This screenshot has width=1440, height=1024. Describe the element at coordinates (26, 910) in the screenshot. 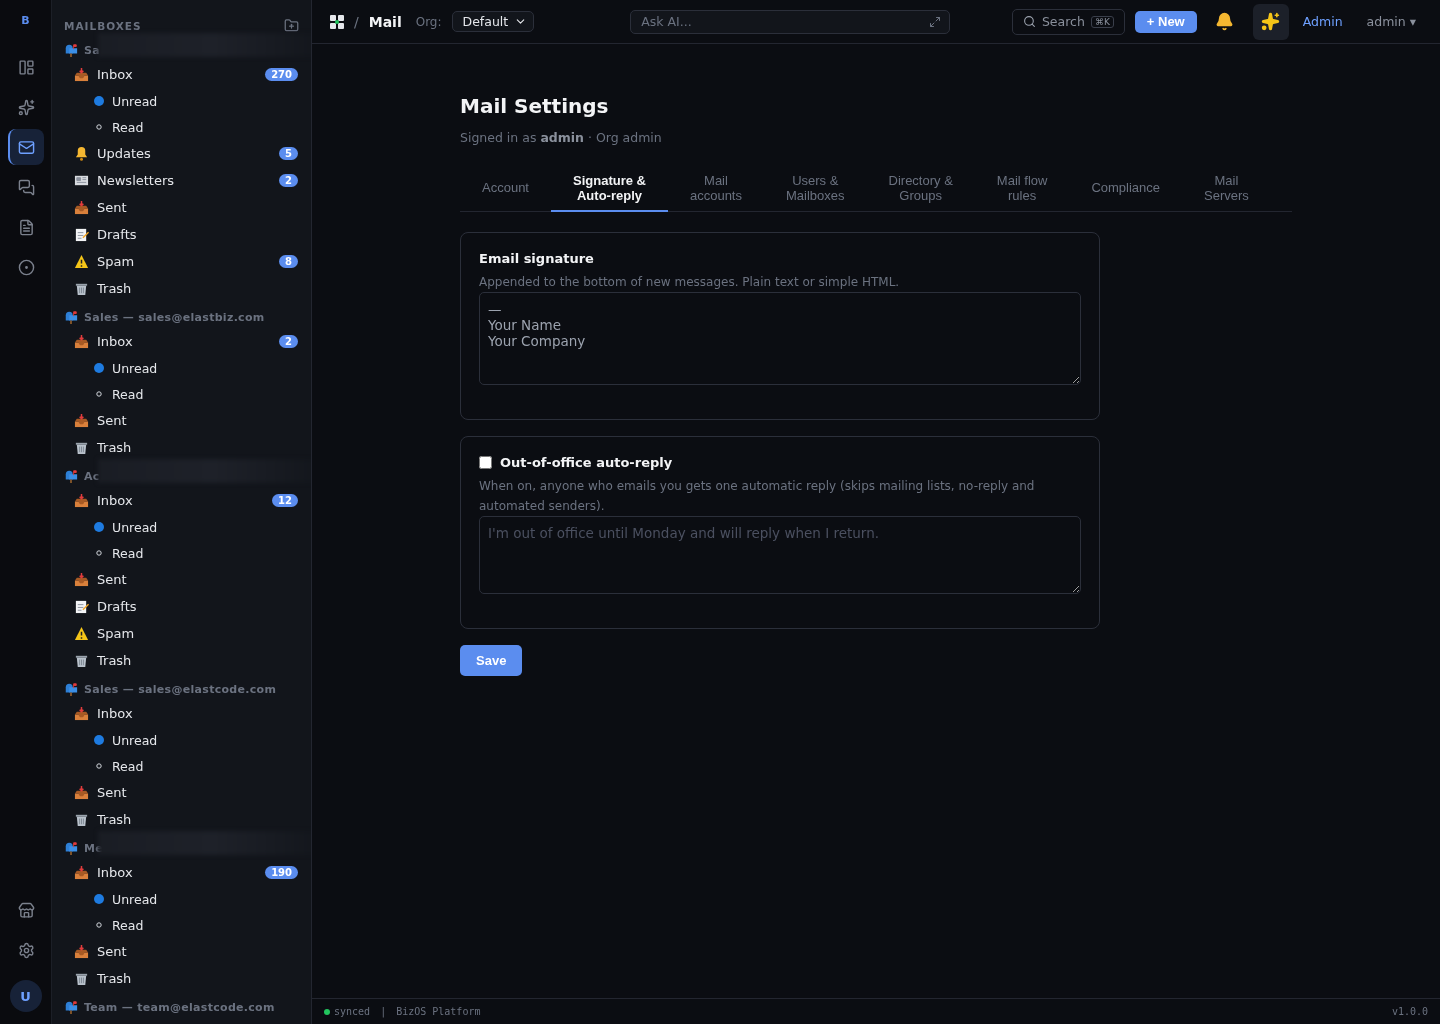

I see `store-icon` at that location.